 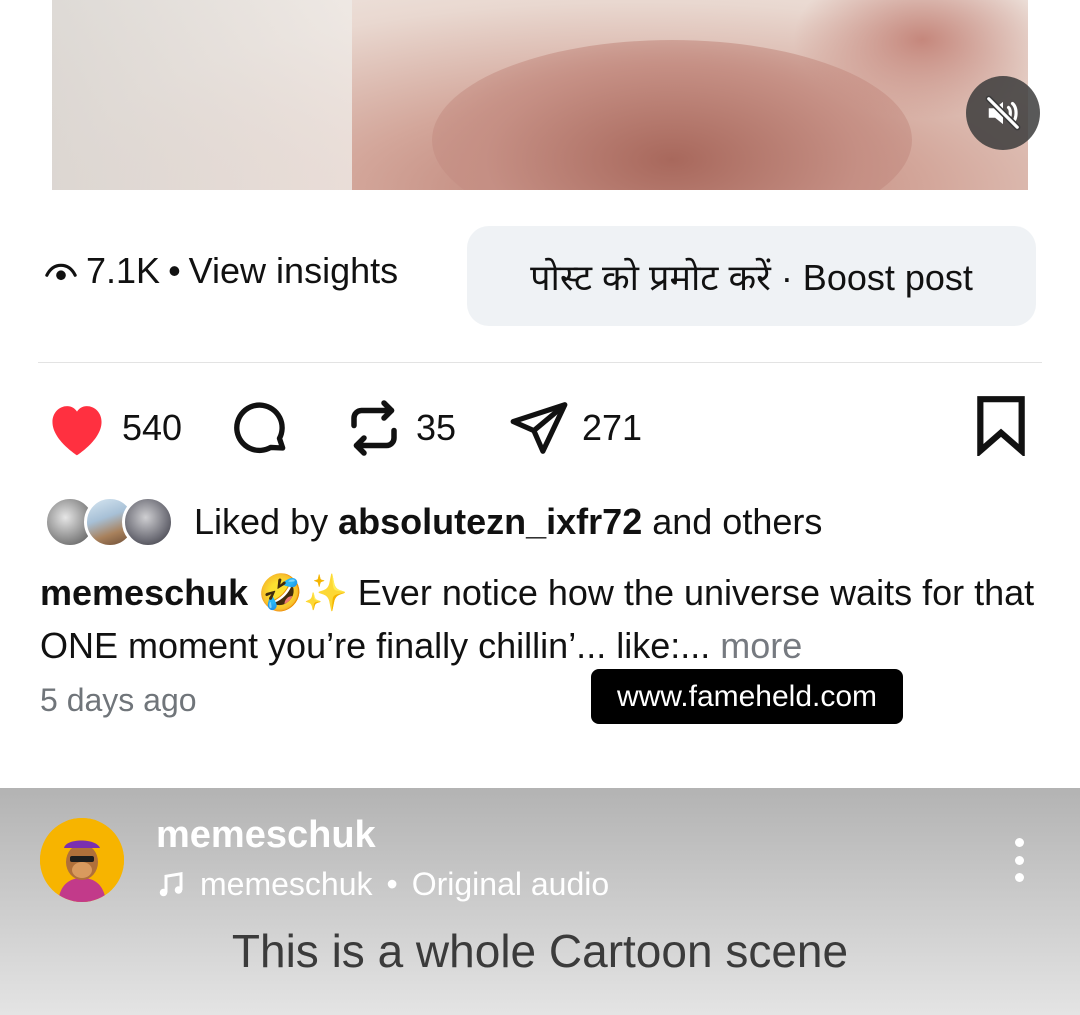 I want to click on likes-count: 540, so click(x=152, y=427).